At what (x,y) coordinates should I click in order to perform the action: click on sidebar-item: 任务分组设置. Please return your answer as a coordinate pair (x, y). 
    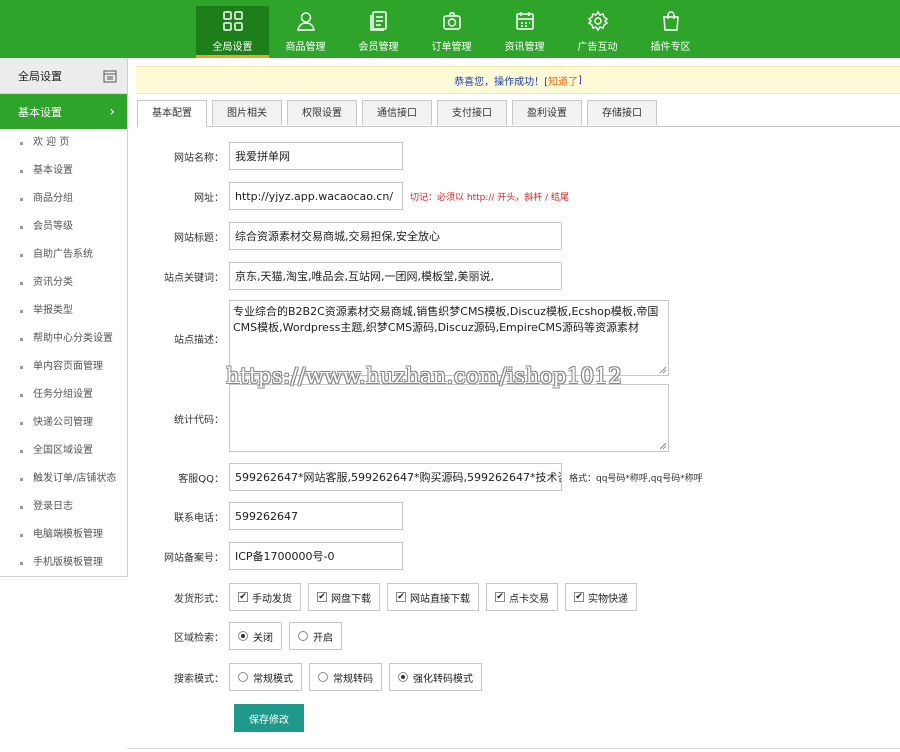
    Looking at the image, I should click on (63, 395).